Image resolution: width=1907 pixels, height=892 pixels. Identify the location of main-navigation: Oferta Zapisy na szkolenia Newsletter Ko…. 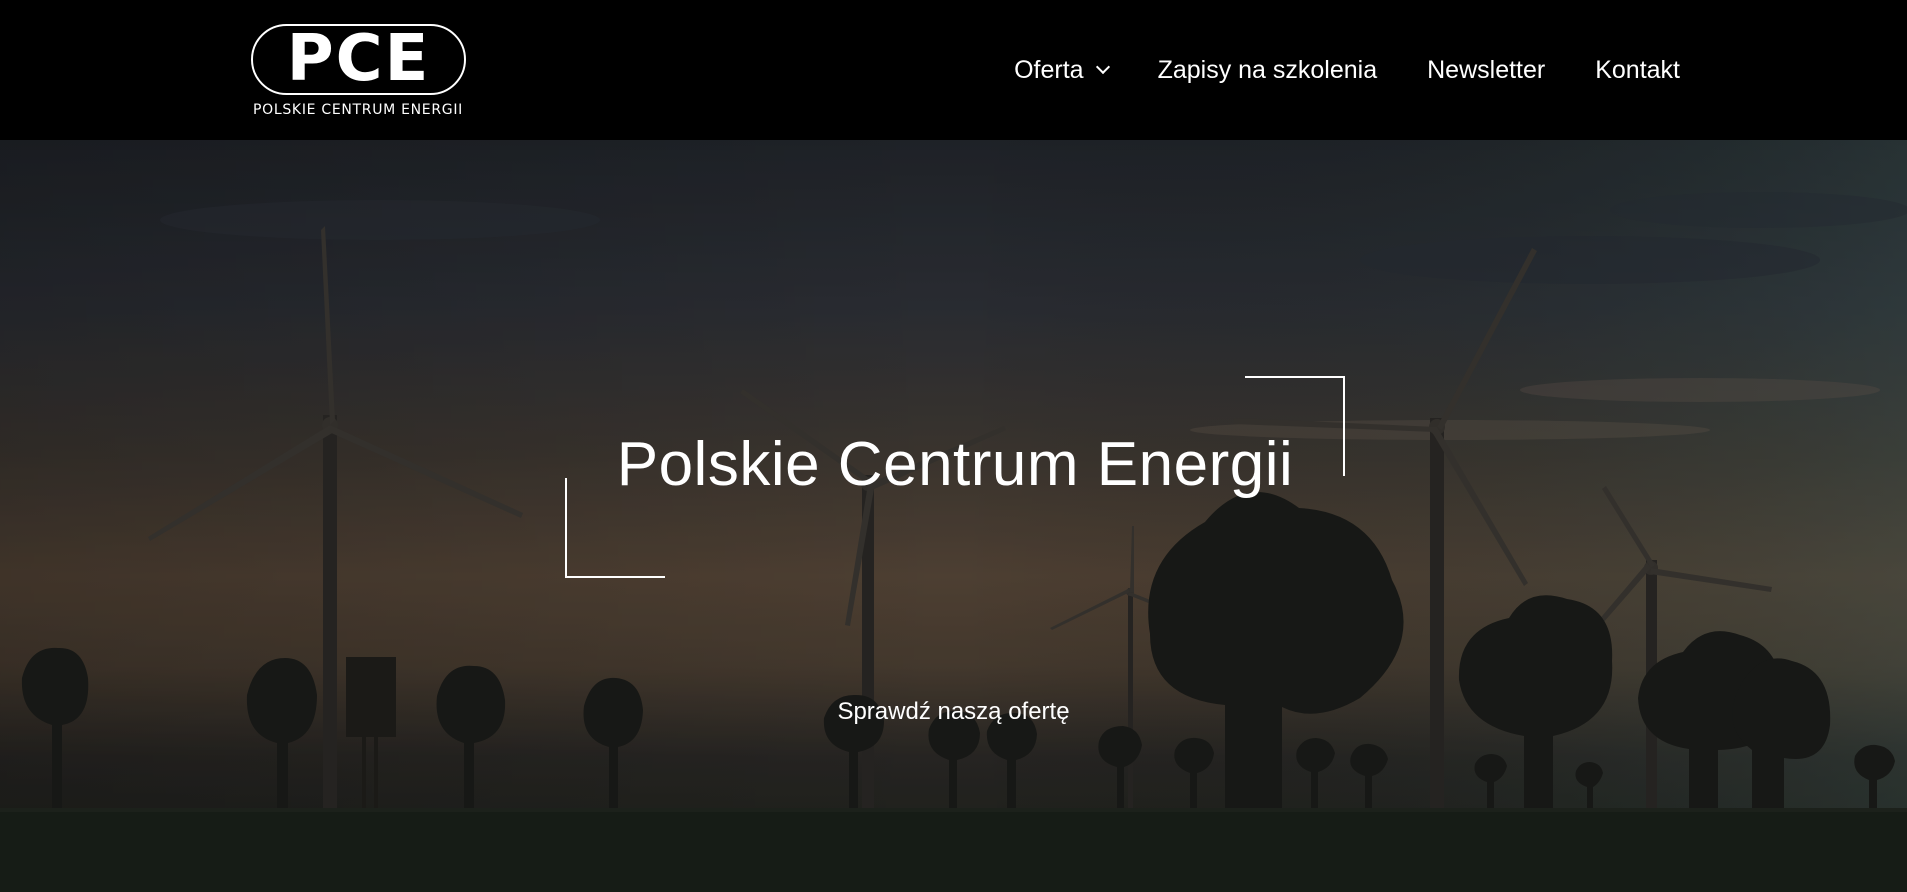
(1347, 70).